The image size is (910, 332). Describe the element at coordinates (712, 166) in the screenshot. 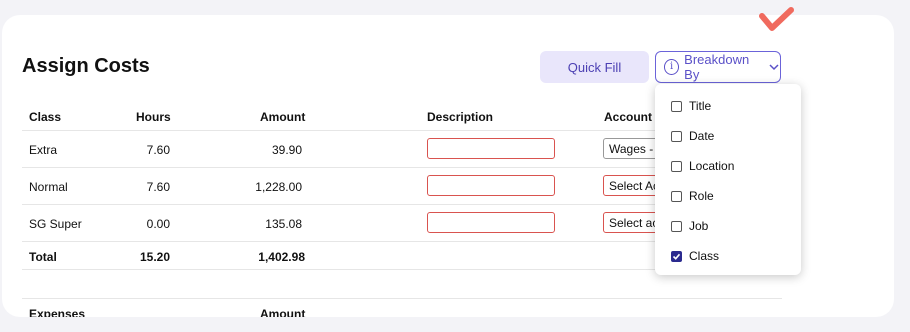

I see `option-label: Location` at that location.